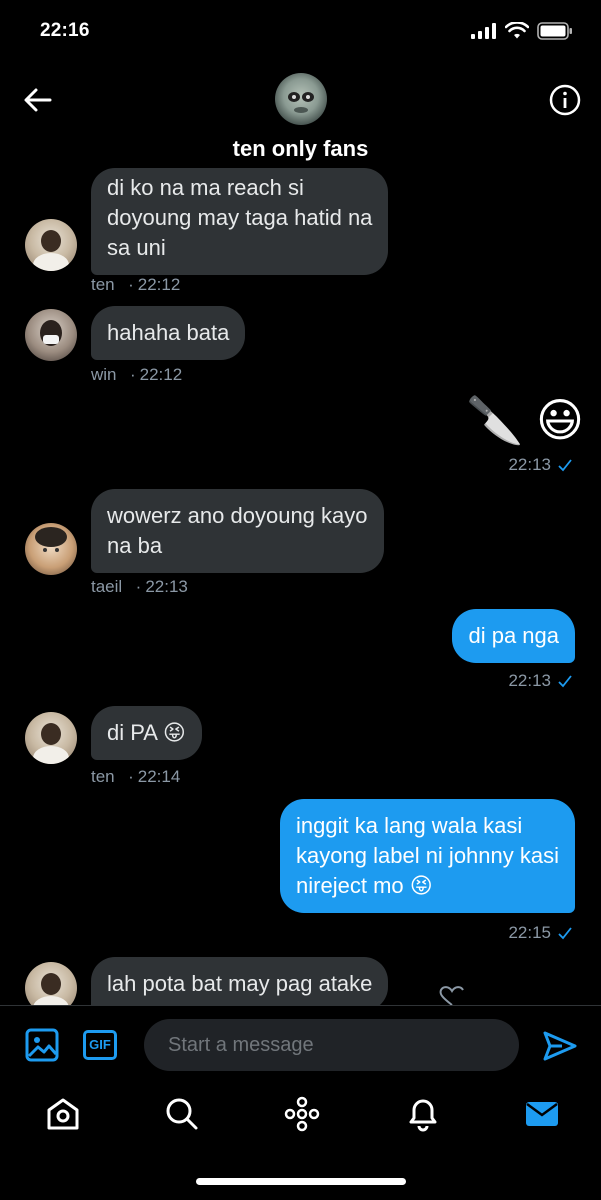 The width and height of the screenshot is (601, 1200). Describe the element at coordinates (300, 148) in the screenshot. I see `conversation-title: ten only fans` at that location.